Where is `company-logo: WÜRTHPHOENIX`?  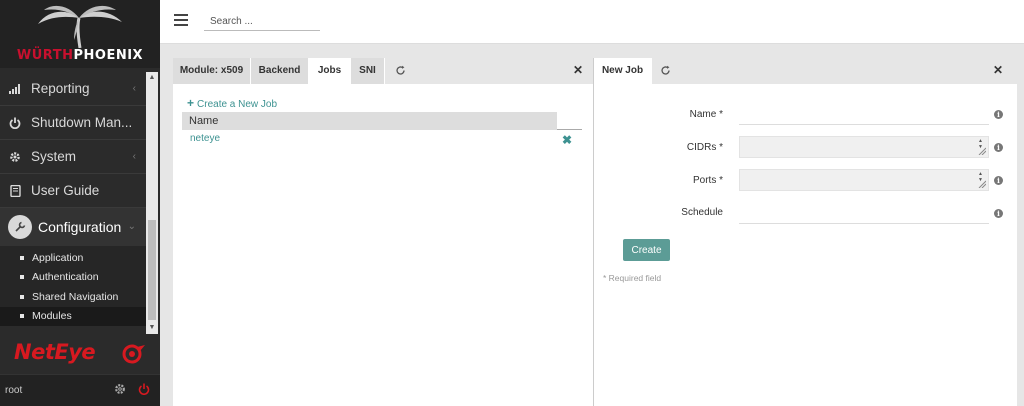
company-logo: WÜRTHPHOENIX is located at coordinates (80, 34).